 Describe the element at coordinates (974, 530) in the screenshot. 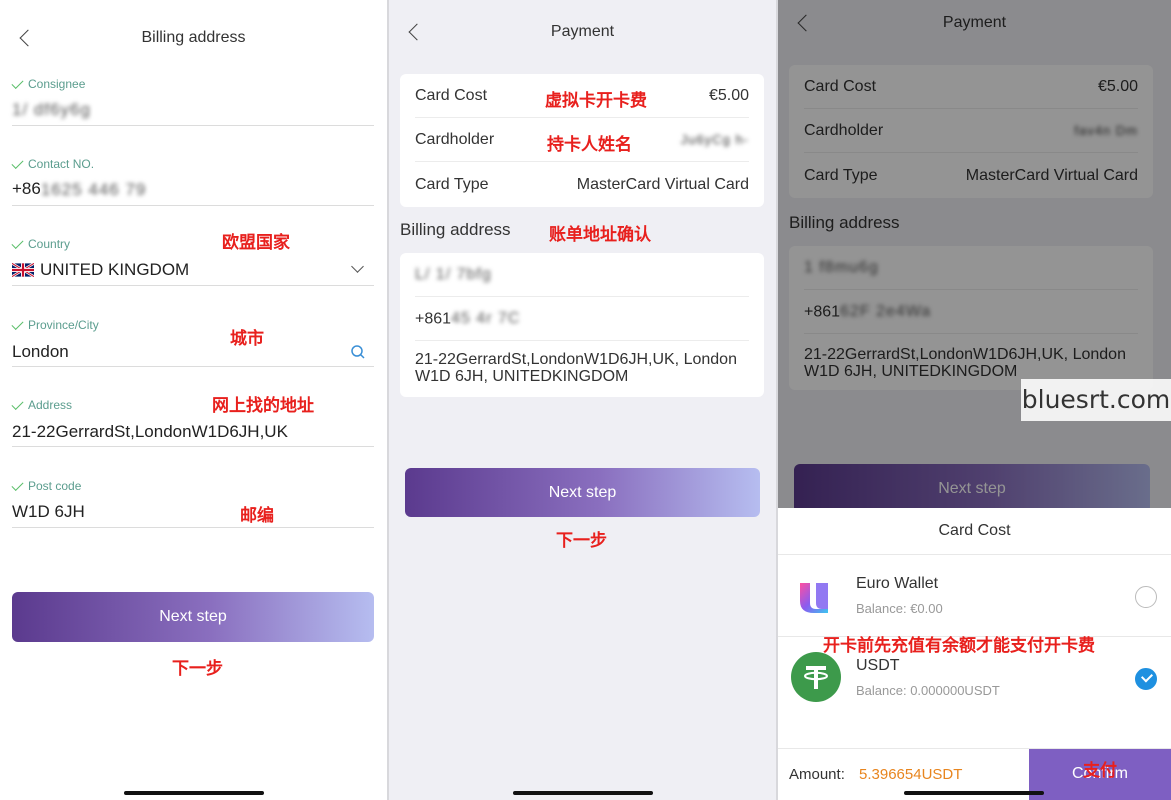

I see `sheet-title: Card Cost` at that location.